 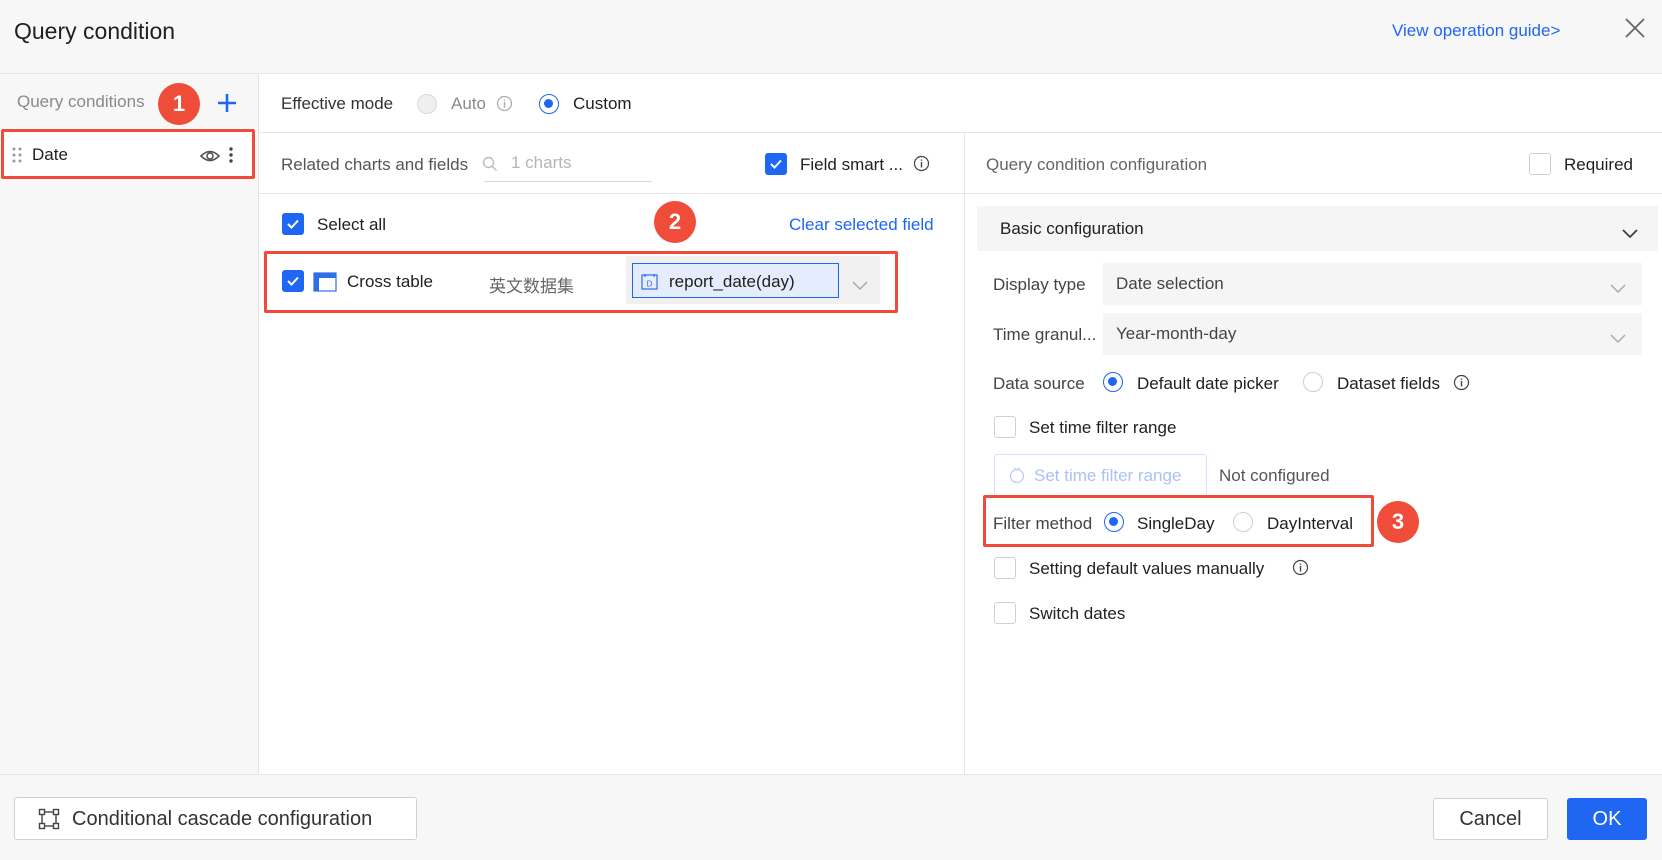 I want to click on select-all-checkbox, so click(x=293, y=224).